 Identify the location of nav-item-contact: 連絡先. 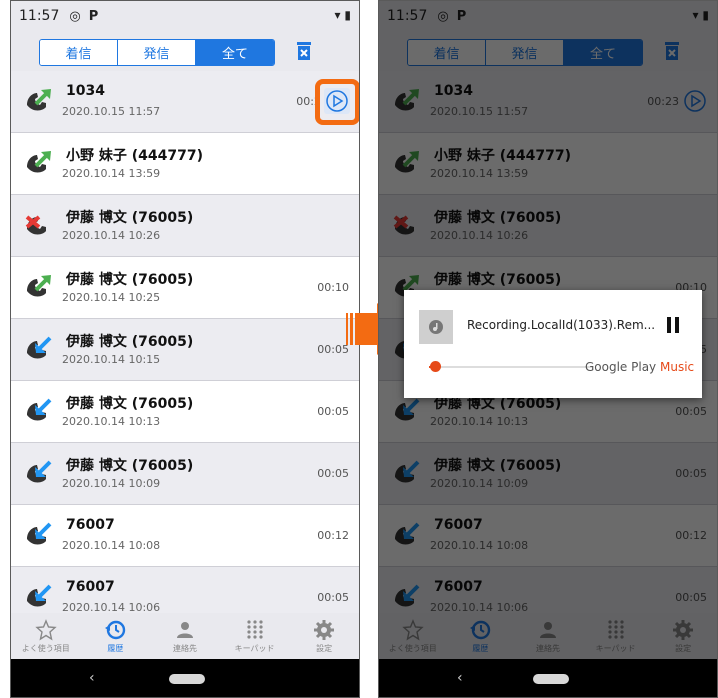
(185, 636).